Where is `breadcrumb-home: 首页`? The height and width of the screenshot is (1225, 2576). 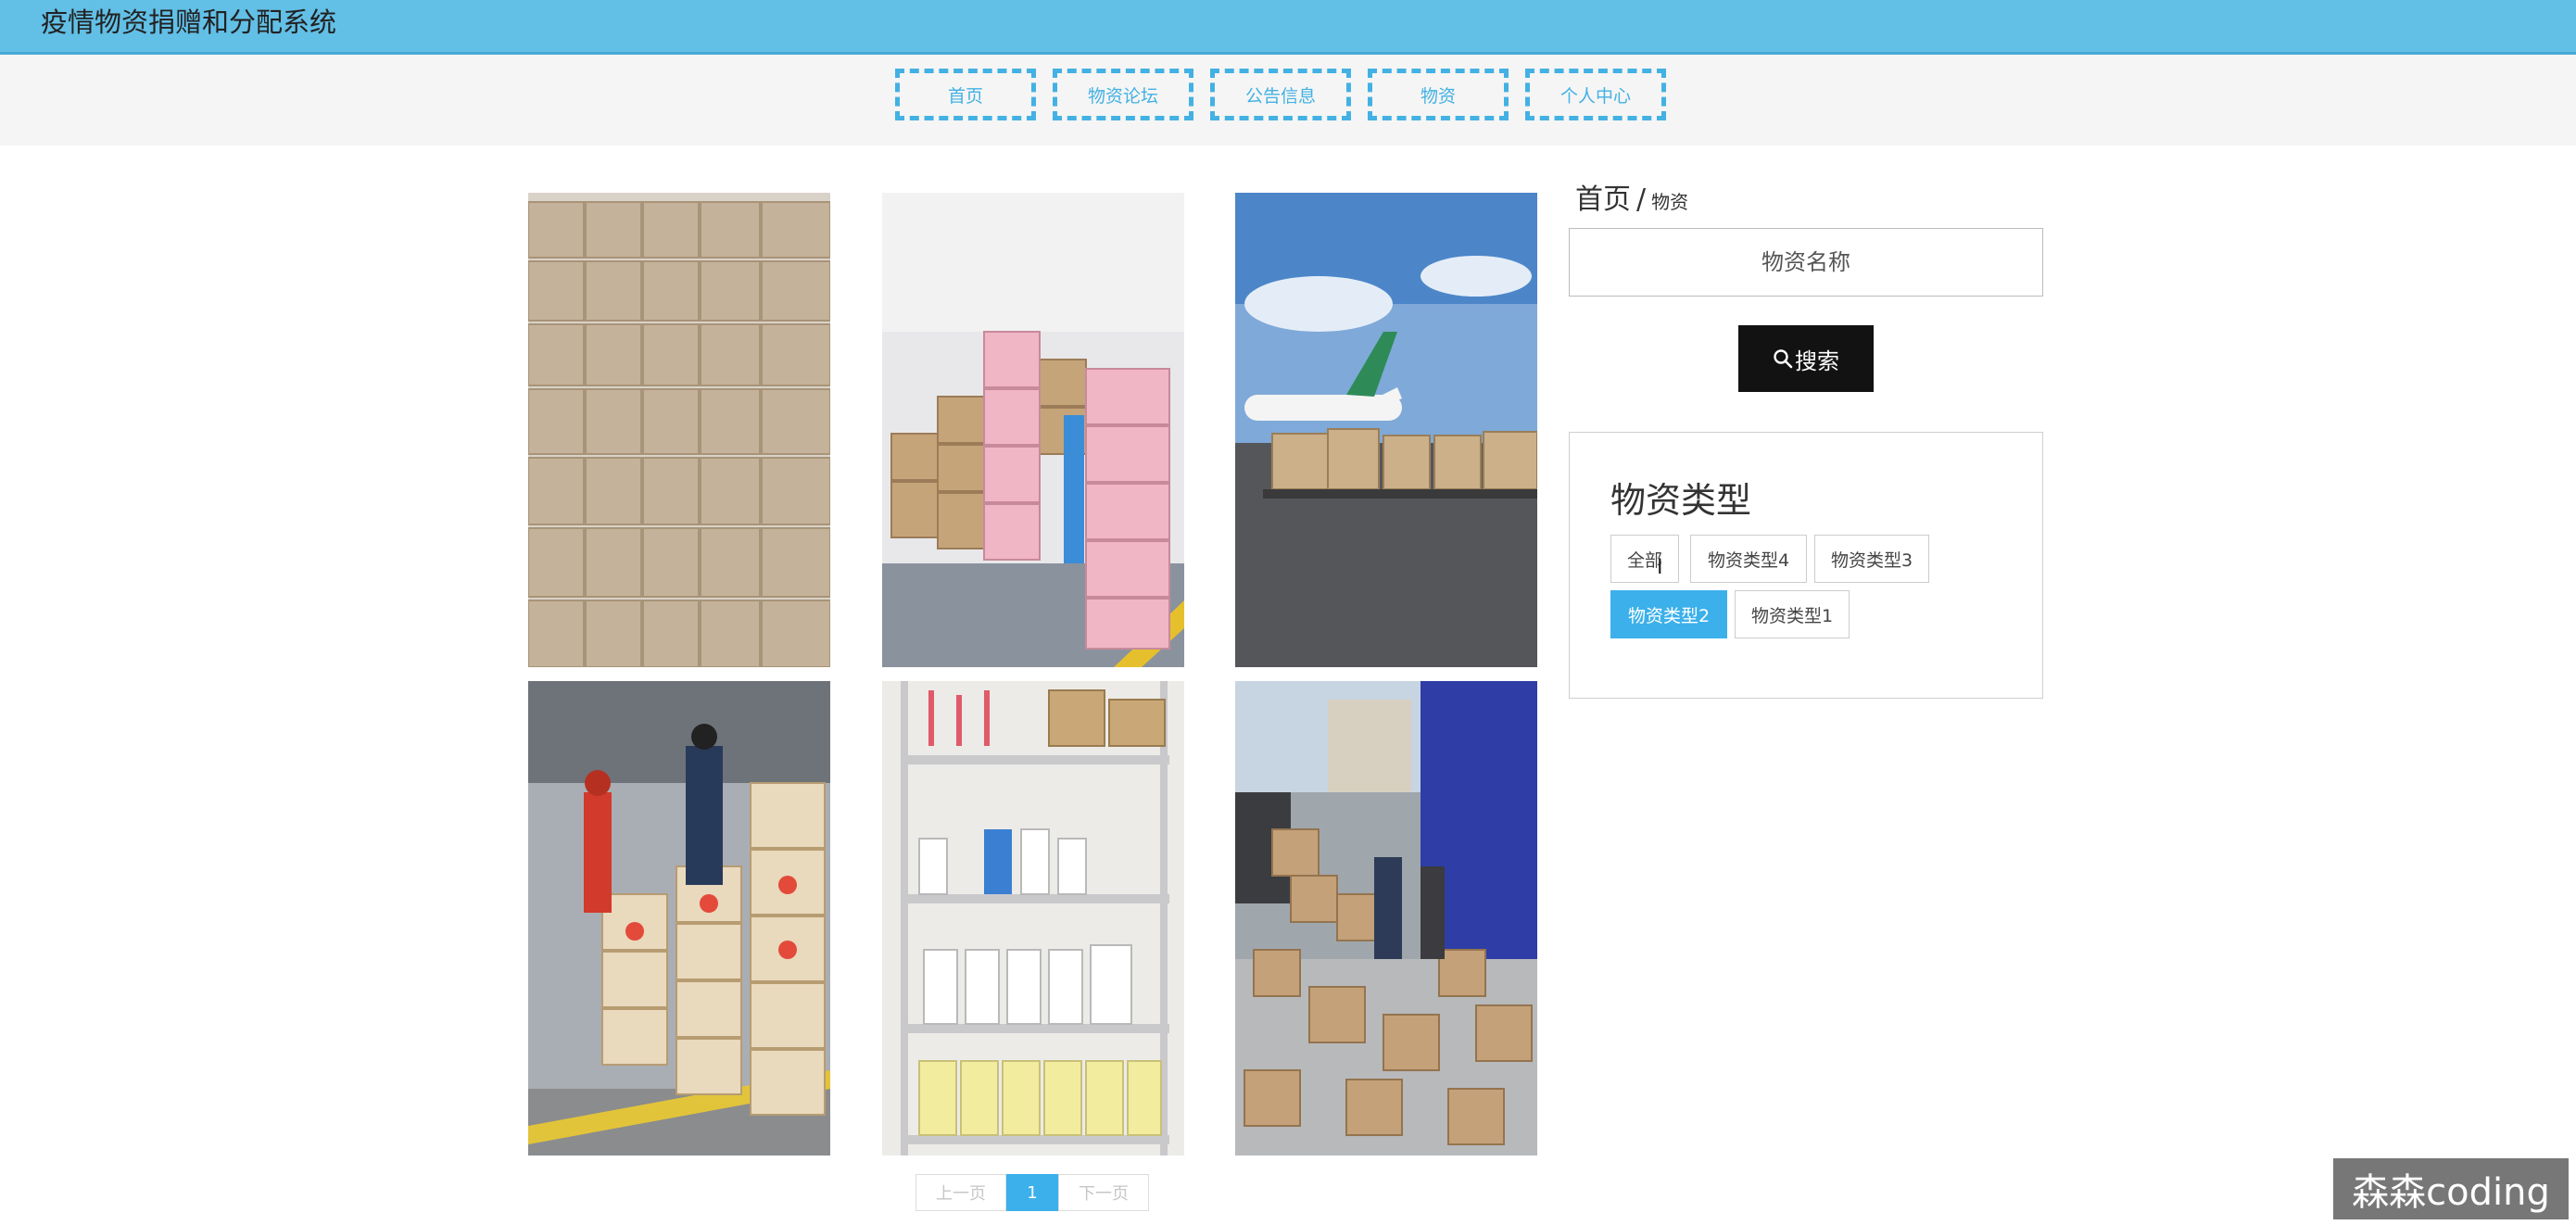 breadcrumb-home: 首页 is located at coordinates (1603, 199).